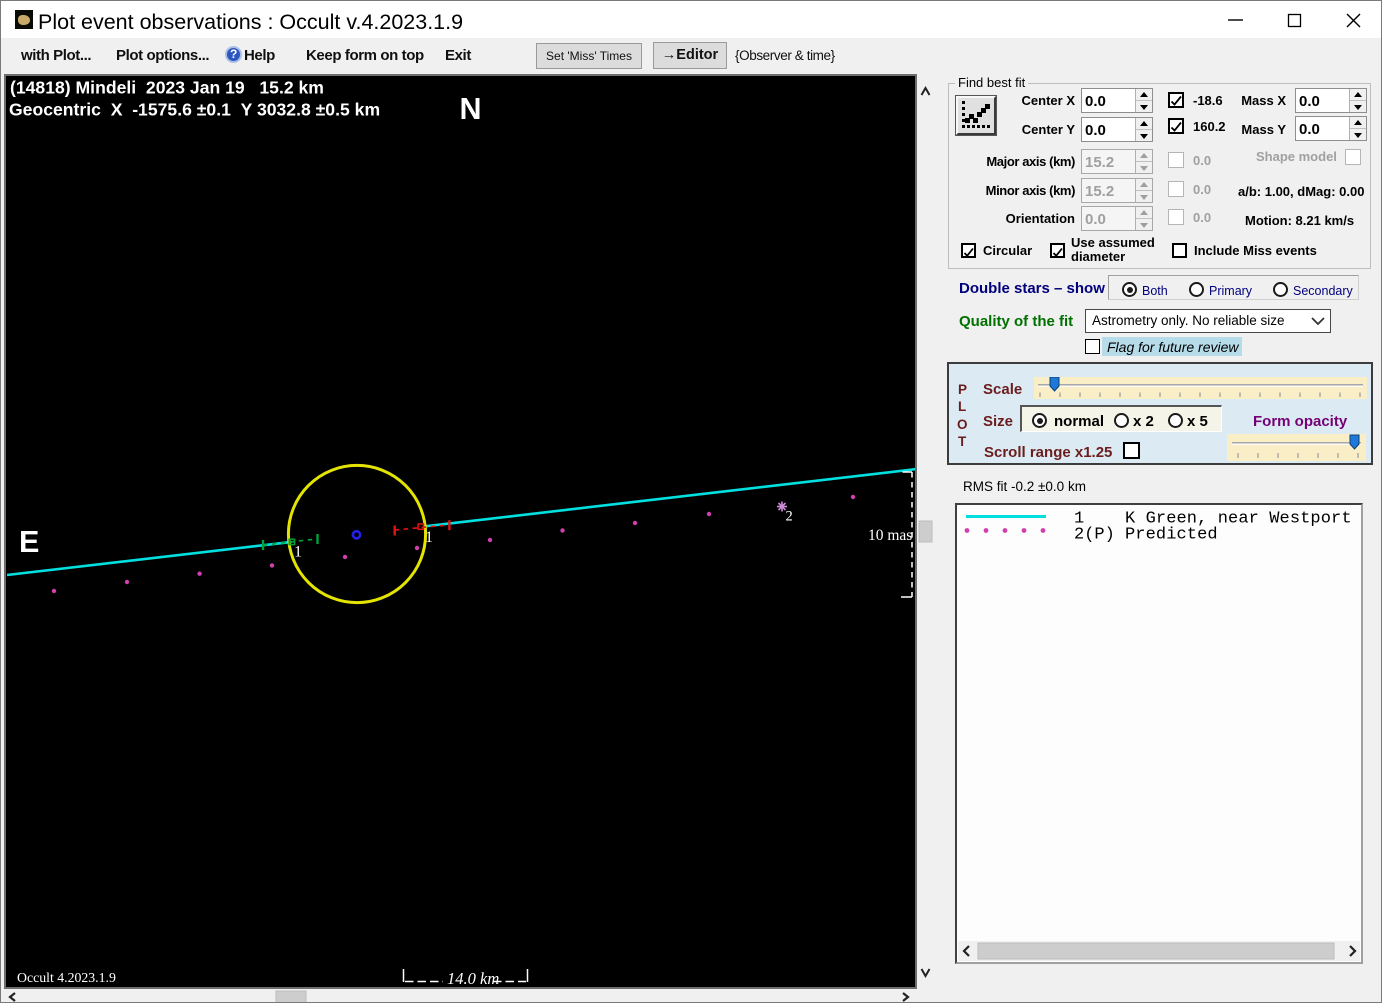 The height and width of the screenshot is (1003, 1382). What do you see at coordinates (167, 88) in the screenshot?
I see `svg-text:(14818) Mindeli 2023 Jan 19: (14818) Mindeli 2023 Jan 19 15.2 km` at bounding box center [167, 88].